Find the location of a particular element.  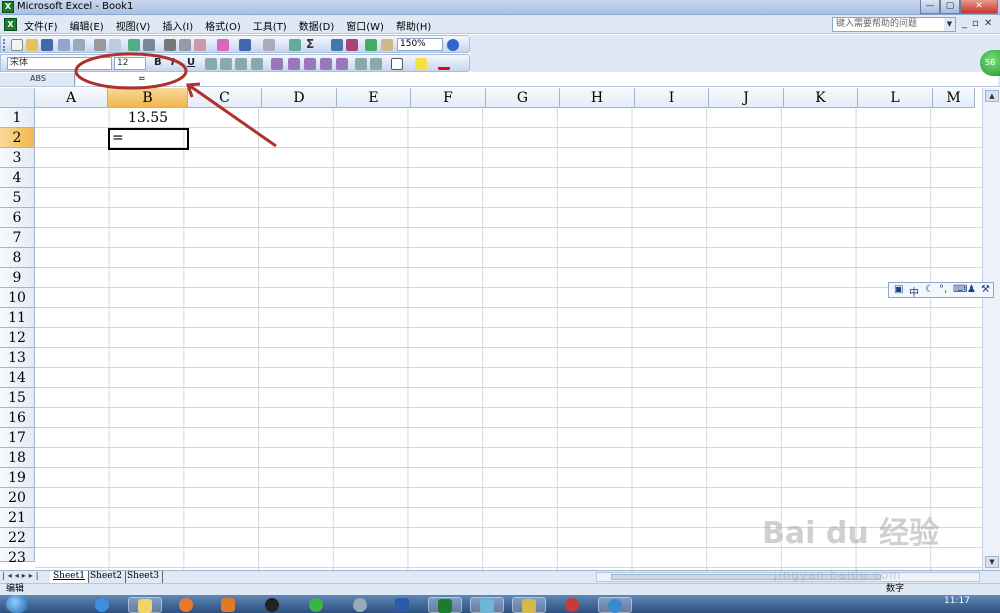

row-header-2: 2 is located at coordinates (17, 138).